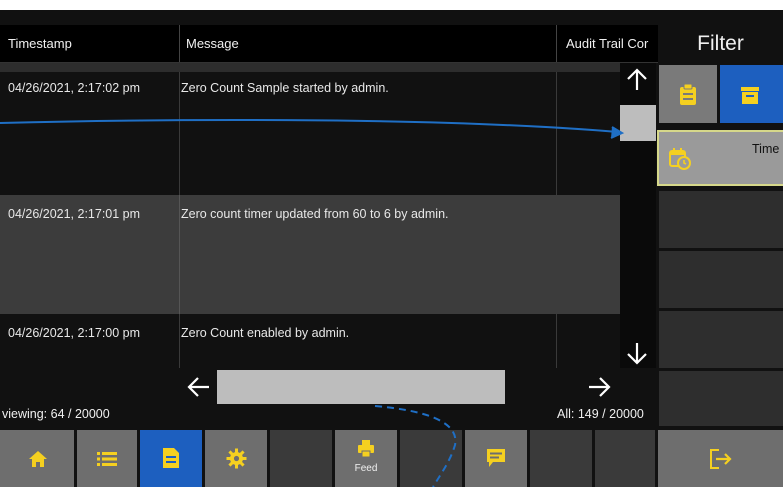 The height and width of the screenshot is (487, 783). What do you see at coordinates (310, 67) in the screenshot?
I see `row-separator` at bounding box center [310, 67].